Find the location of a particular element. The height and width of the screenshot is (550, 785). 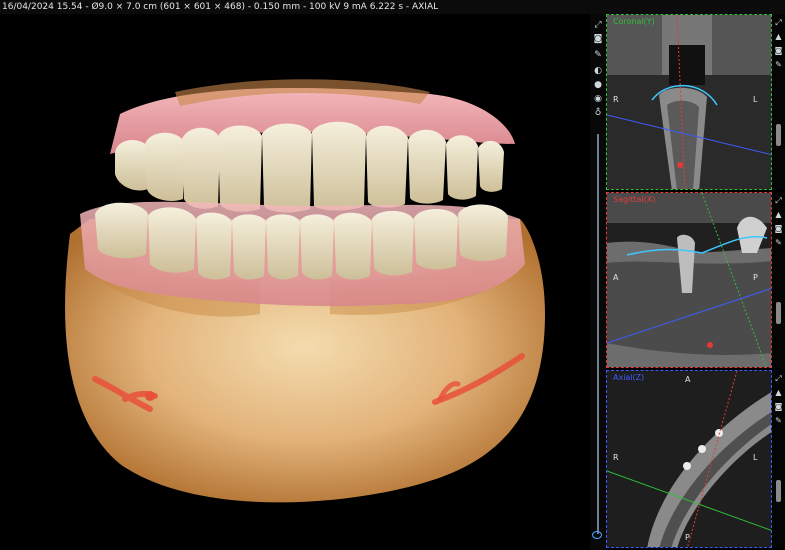

coronal-measure-icon: ▲ is located at coordinates (778, 37).